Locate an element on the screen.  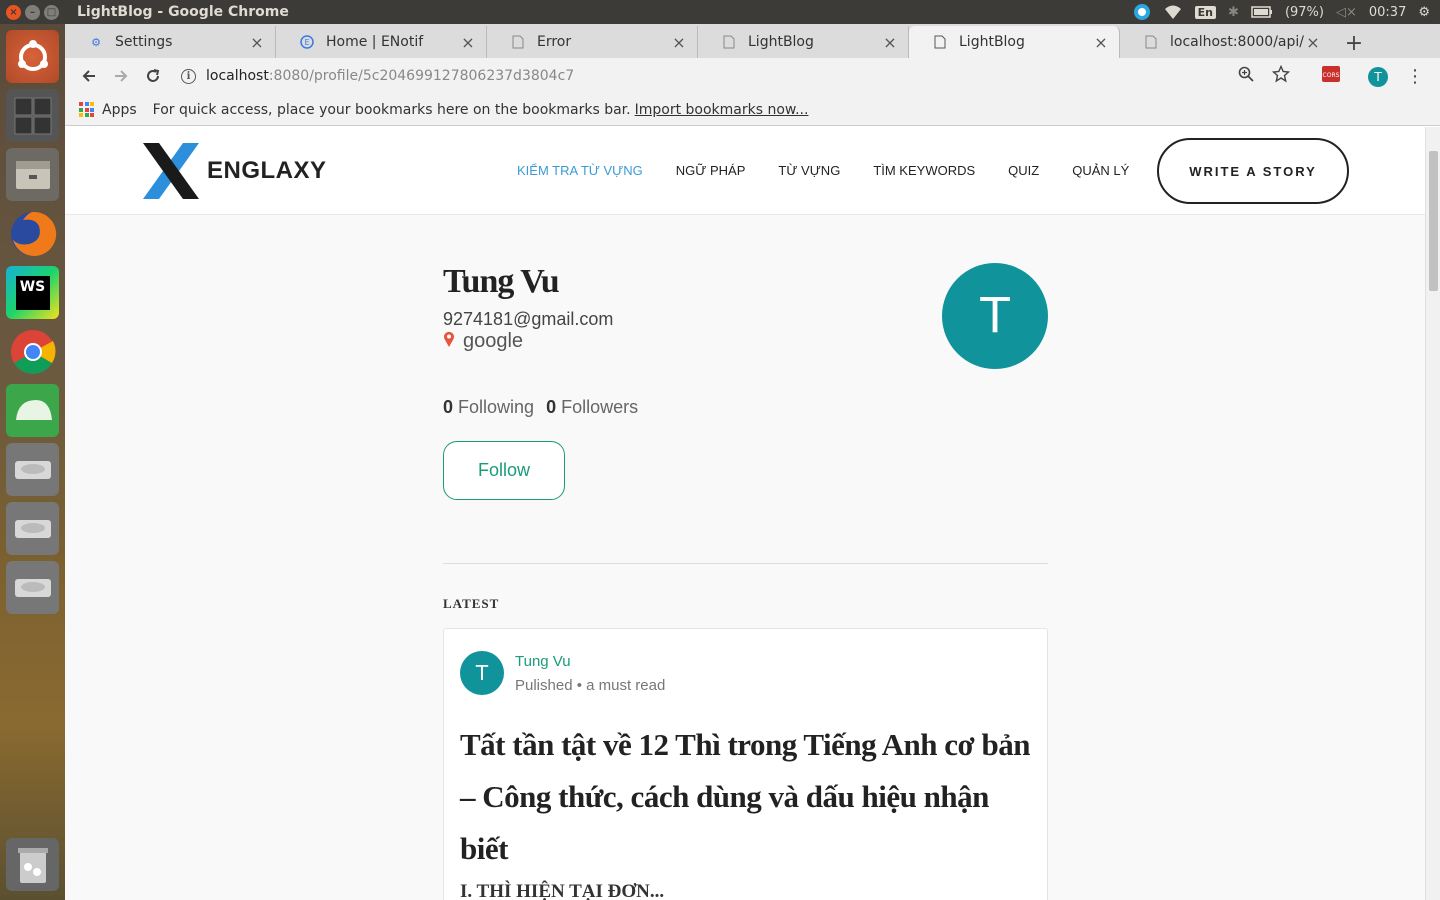
following-stat: 0 Following is located at coordinates (488, 407).